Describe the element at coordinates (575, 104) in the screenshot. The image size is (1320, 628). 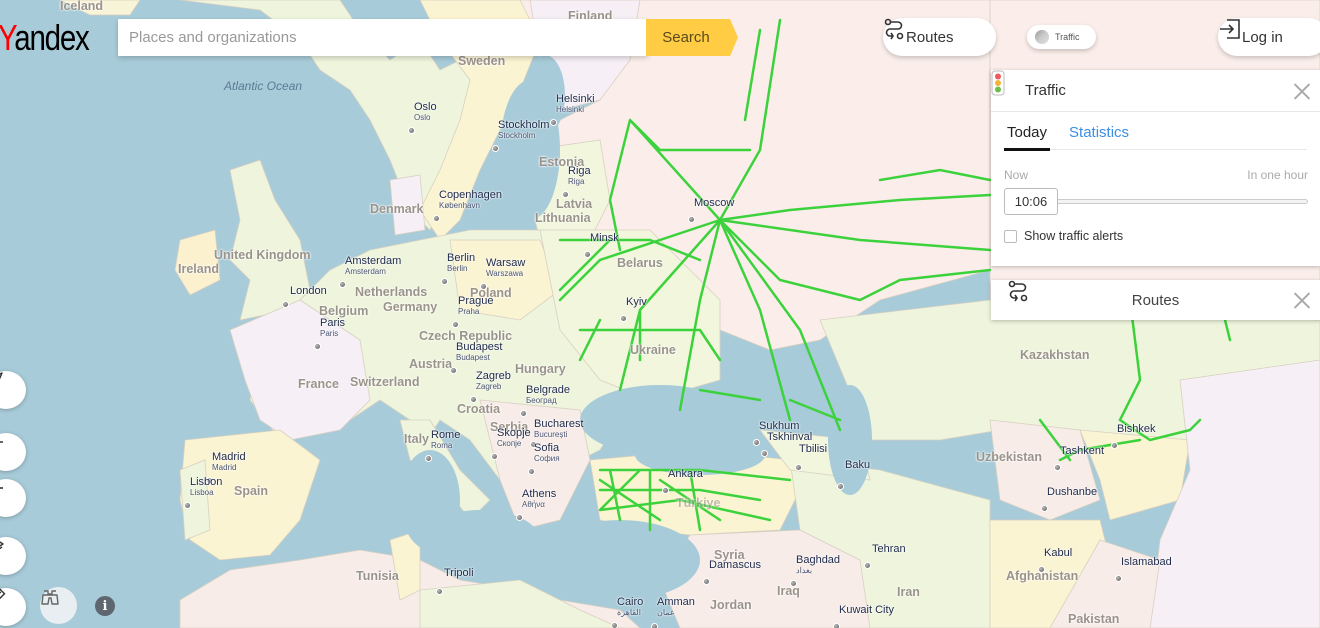
I see `city-label: Helsinki Helsinki` at that location.